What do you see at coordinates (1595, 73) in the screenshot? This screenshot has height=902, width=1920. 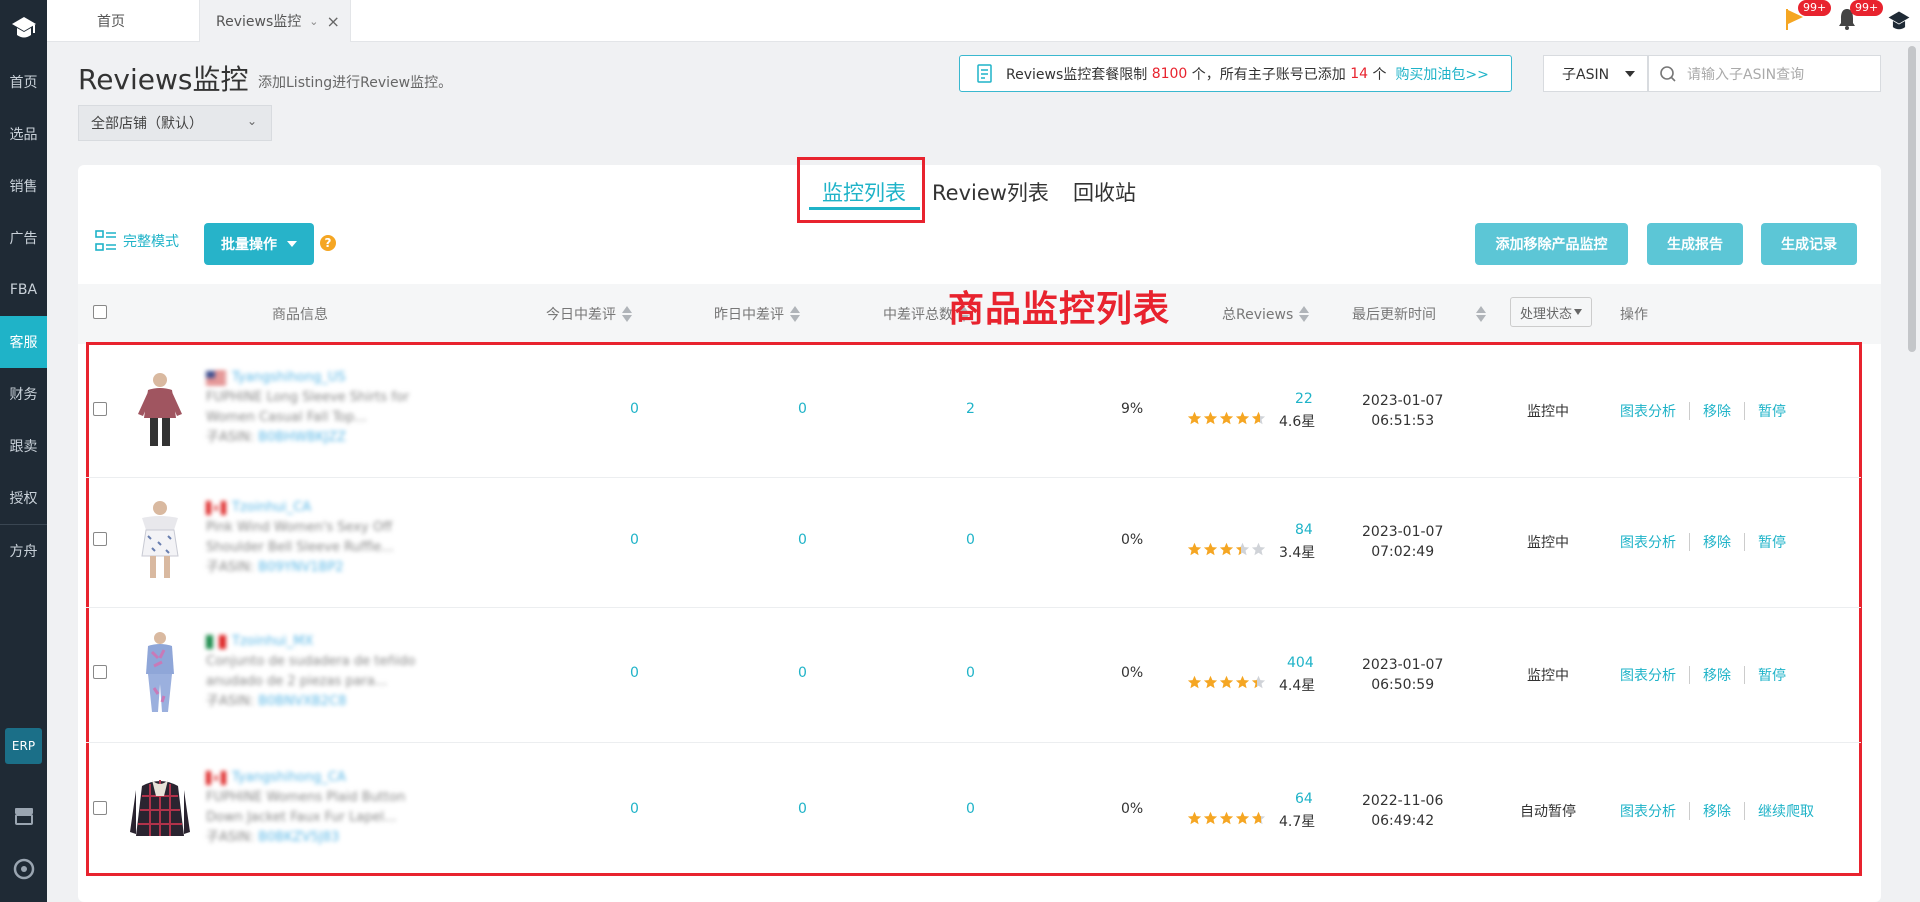 I see `asin-type-select: 子ASIN` at bounding box center [1595, 73].